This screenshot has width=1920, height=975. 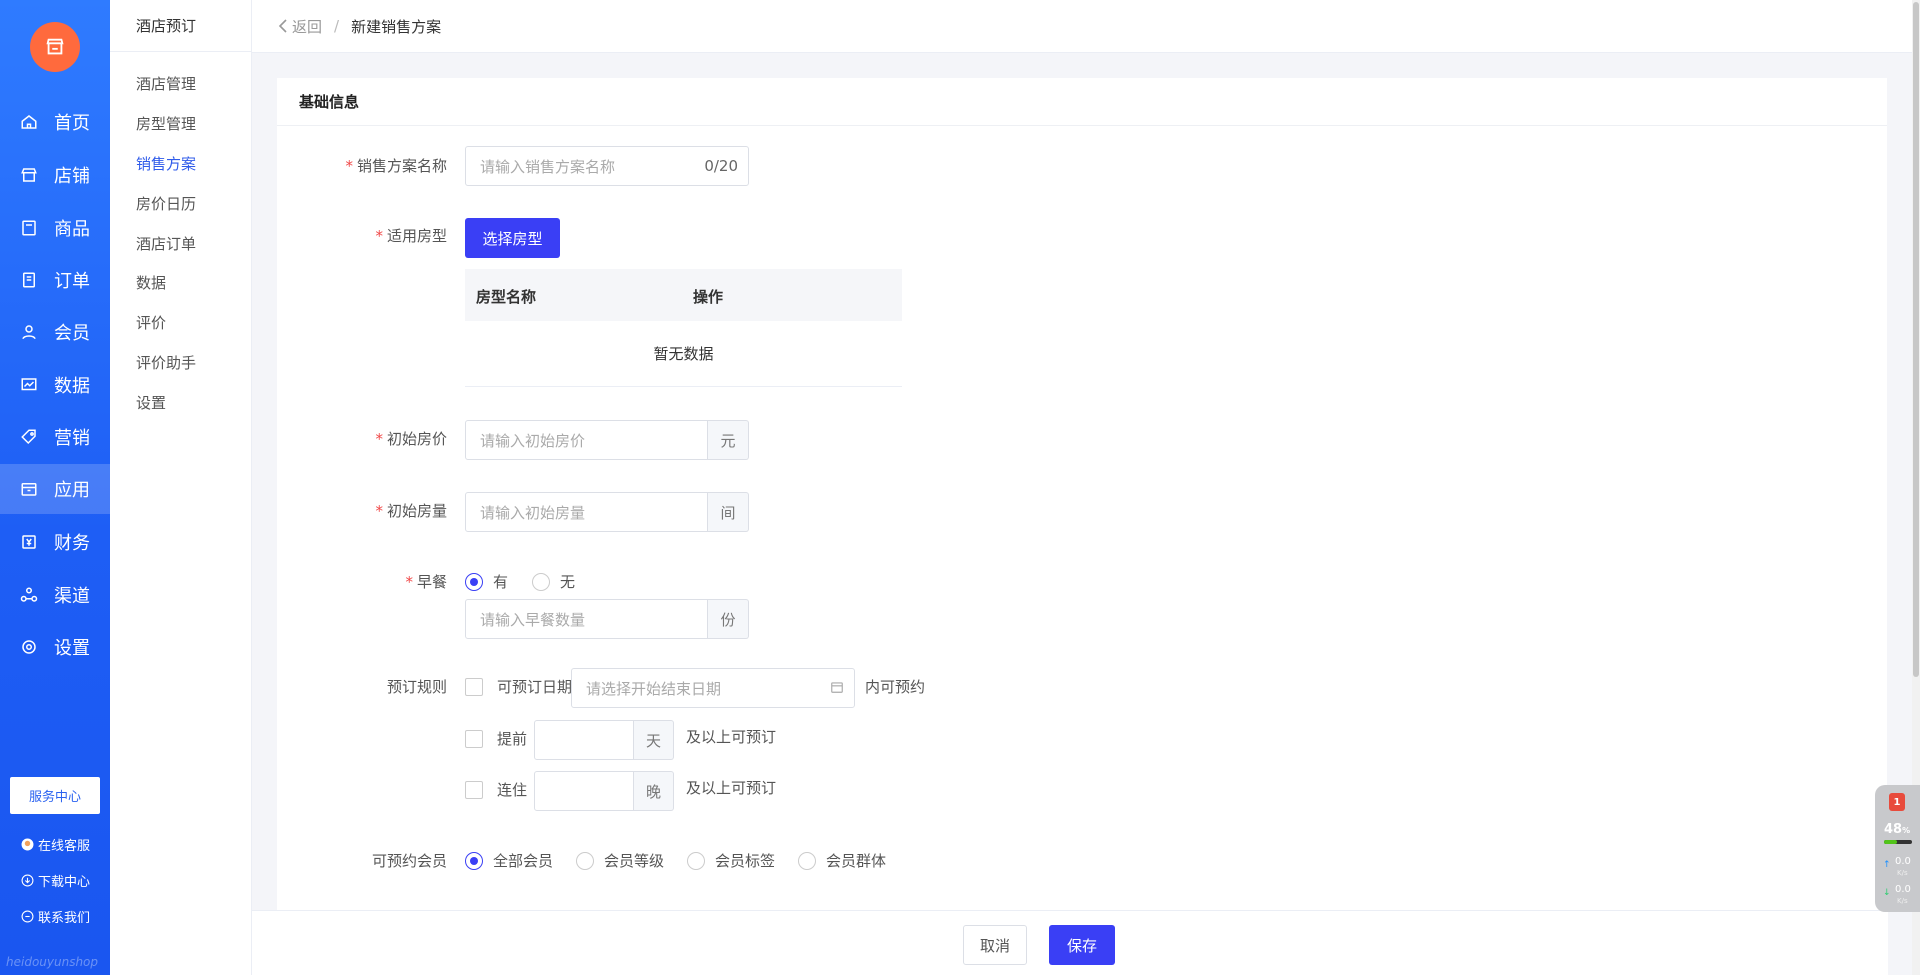 What do you see at coordinates (1897, 802) in the screenshot?
I see `shield-icon: 1` at bounding box center [1897, 802].